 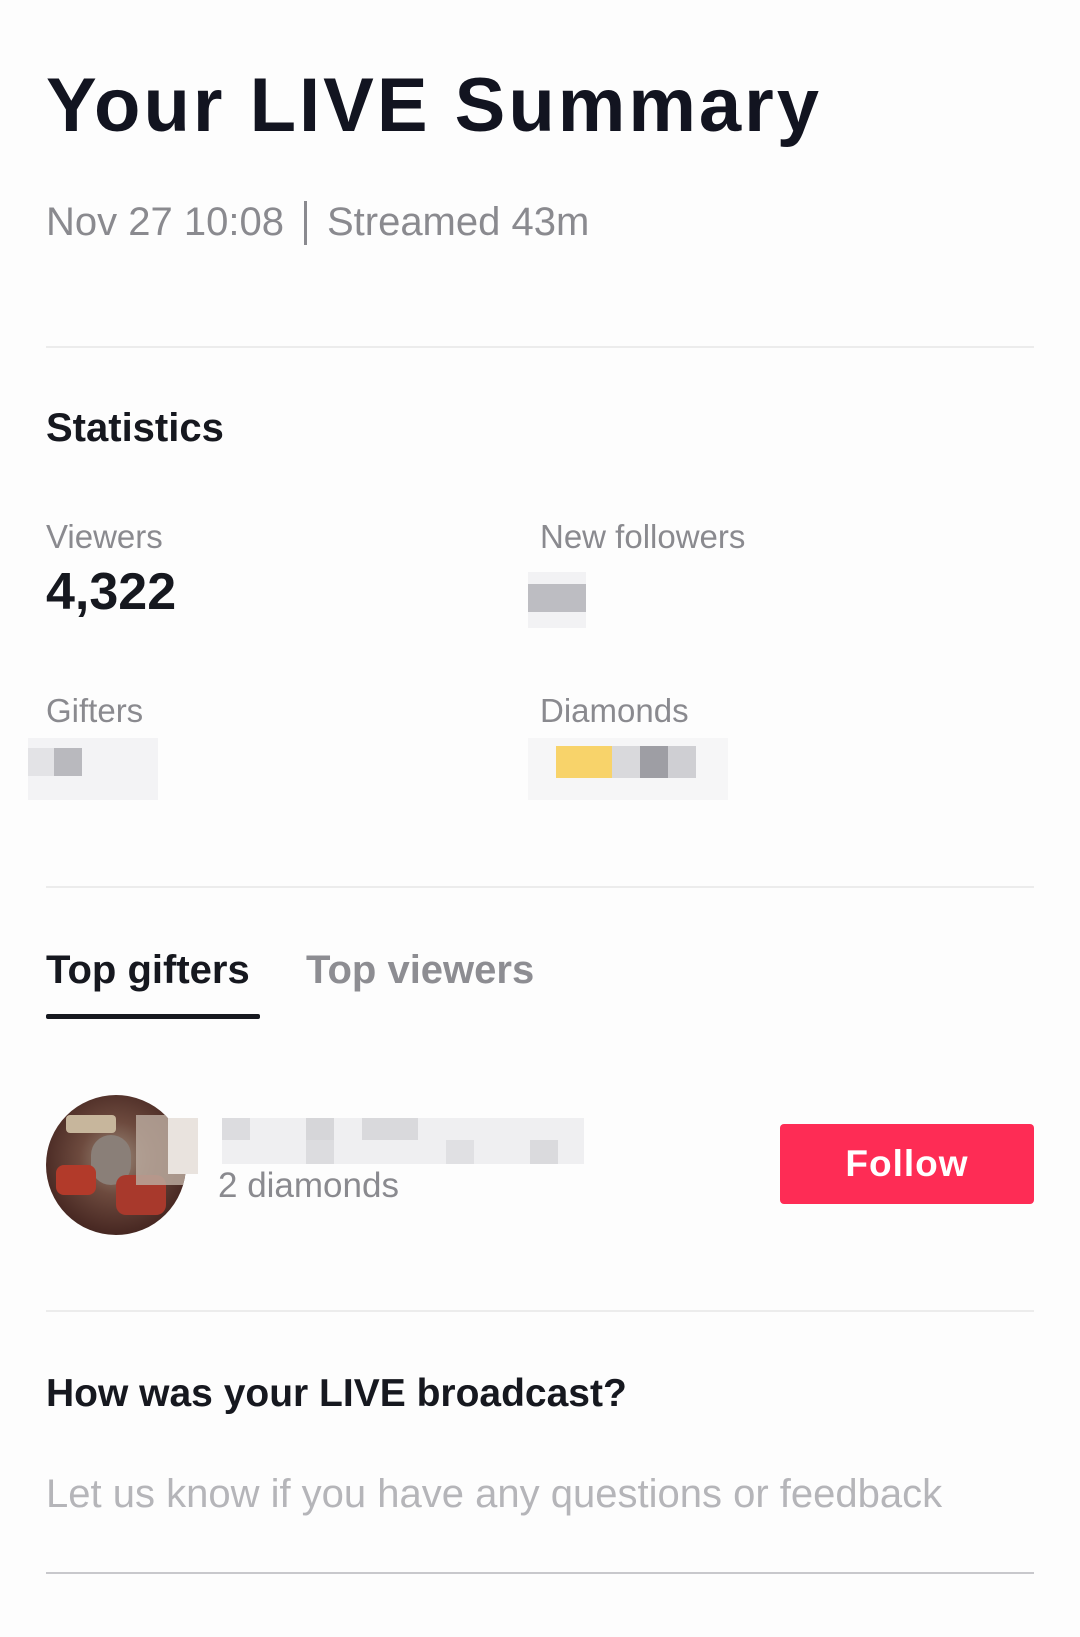 What do you see at coordinates (907, 1164) in the screenshot?
I see `follow-button: Follow` at bounding box center [907, 1164].